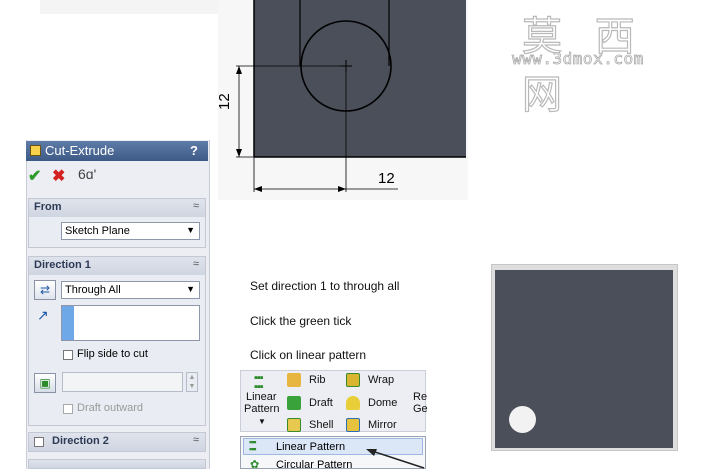 The width and height of the screenshot is (704, 471). I want to click on direction1-section-header: Direction 1 ≈, so click(117, 266).